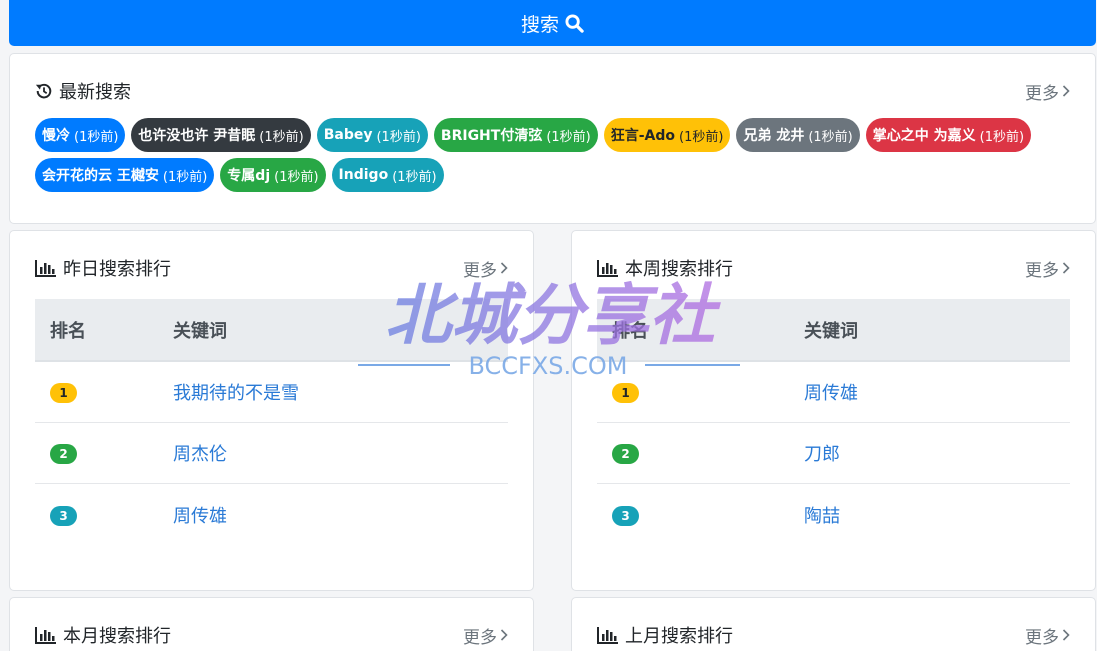  I want to click on search-tag: Babey (1秒前), so click(372, 135).